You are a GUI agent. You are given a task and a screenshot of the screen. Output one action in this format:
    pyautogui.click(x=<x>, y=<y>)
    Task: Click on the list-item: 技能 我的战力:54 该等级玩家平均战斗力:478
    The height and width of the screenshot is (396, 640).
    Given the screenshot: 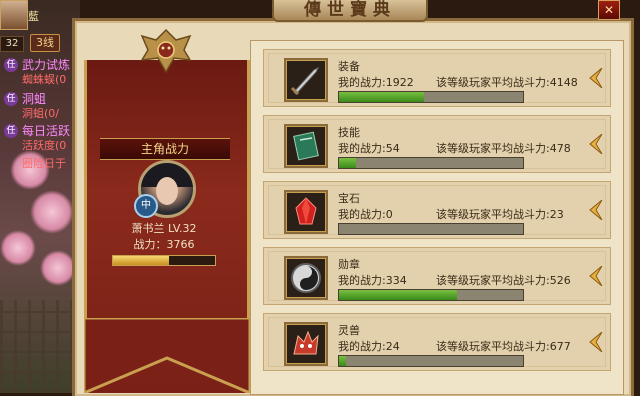 What is the action you would take?
    pyautogui.click(x=437, y=144)
    